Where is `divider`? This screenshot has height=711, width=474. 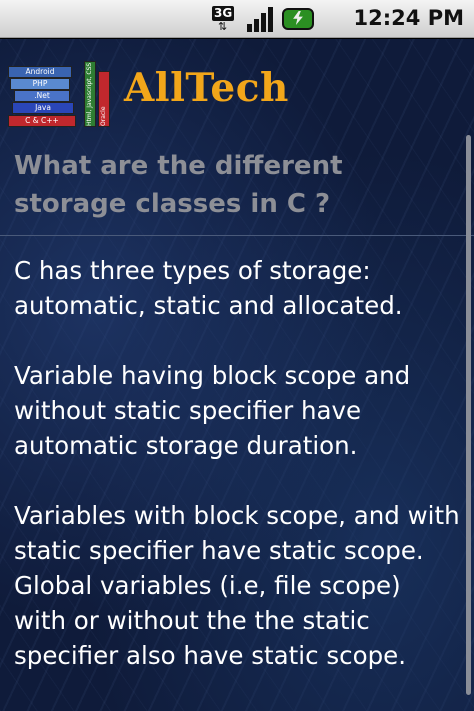
divider is located at coordinates (237, 235).